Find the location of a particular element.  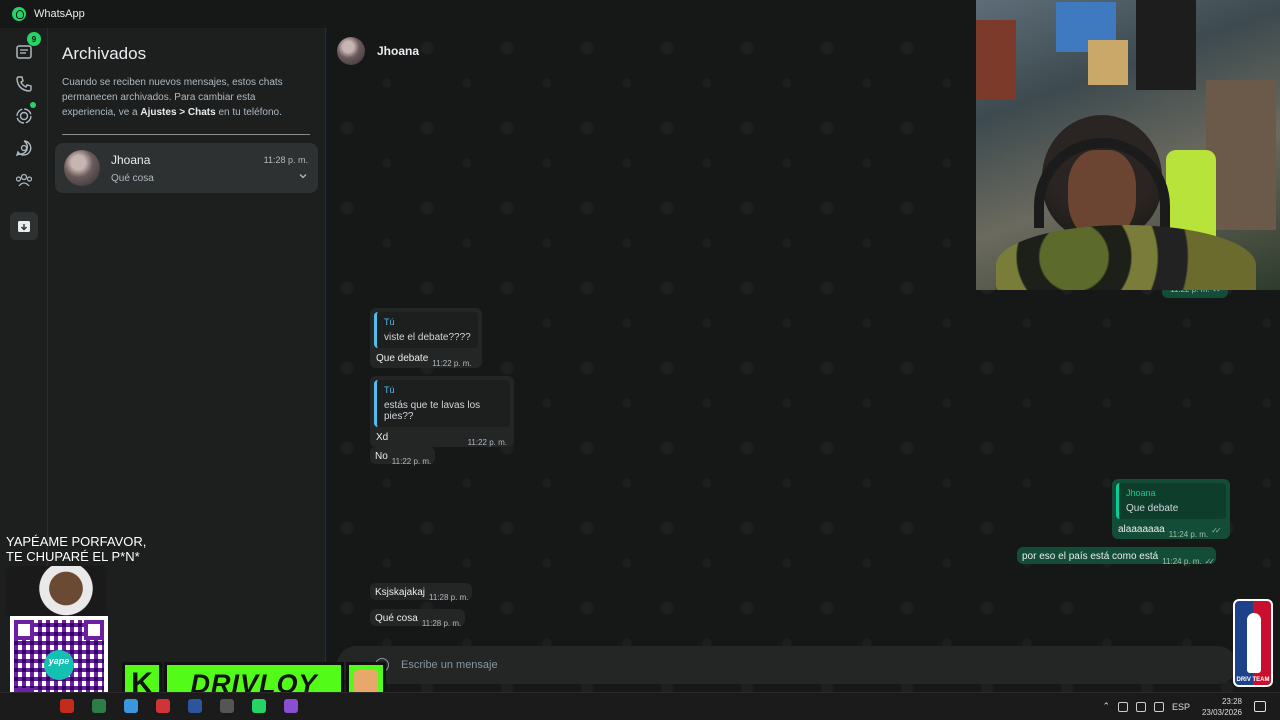

quote-text: viste el debate???? is located at coordinates (427, 337).